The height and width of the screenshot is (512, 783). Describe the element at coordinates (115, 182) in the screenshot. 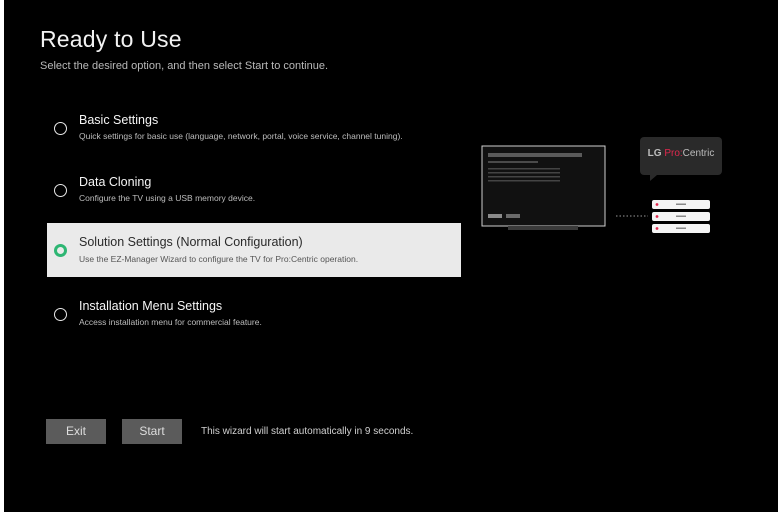

I see `option-title: Data Cloning` at that location.